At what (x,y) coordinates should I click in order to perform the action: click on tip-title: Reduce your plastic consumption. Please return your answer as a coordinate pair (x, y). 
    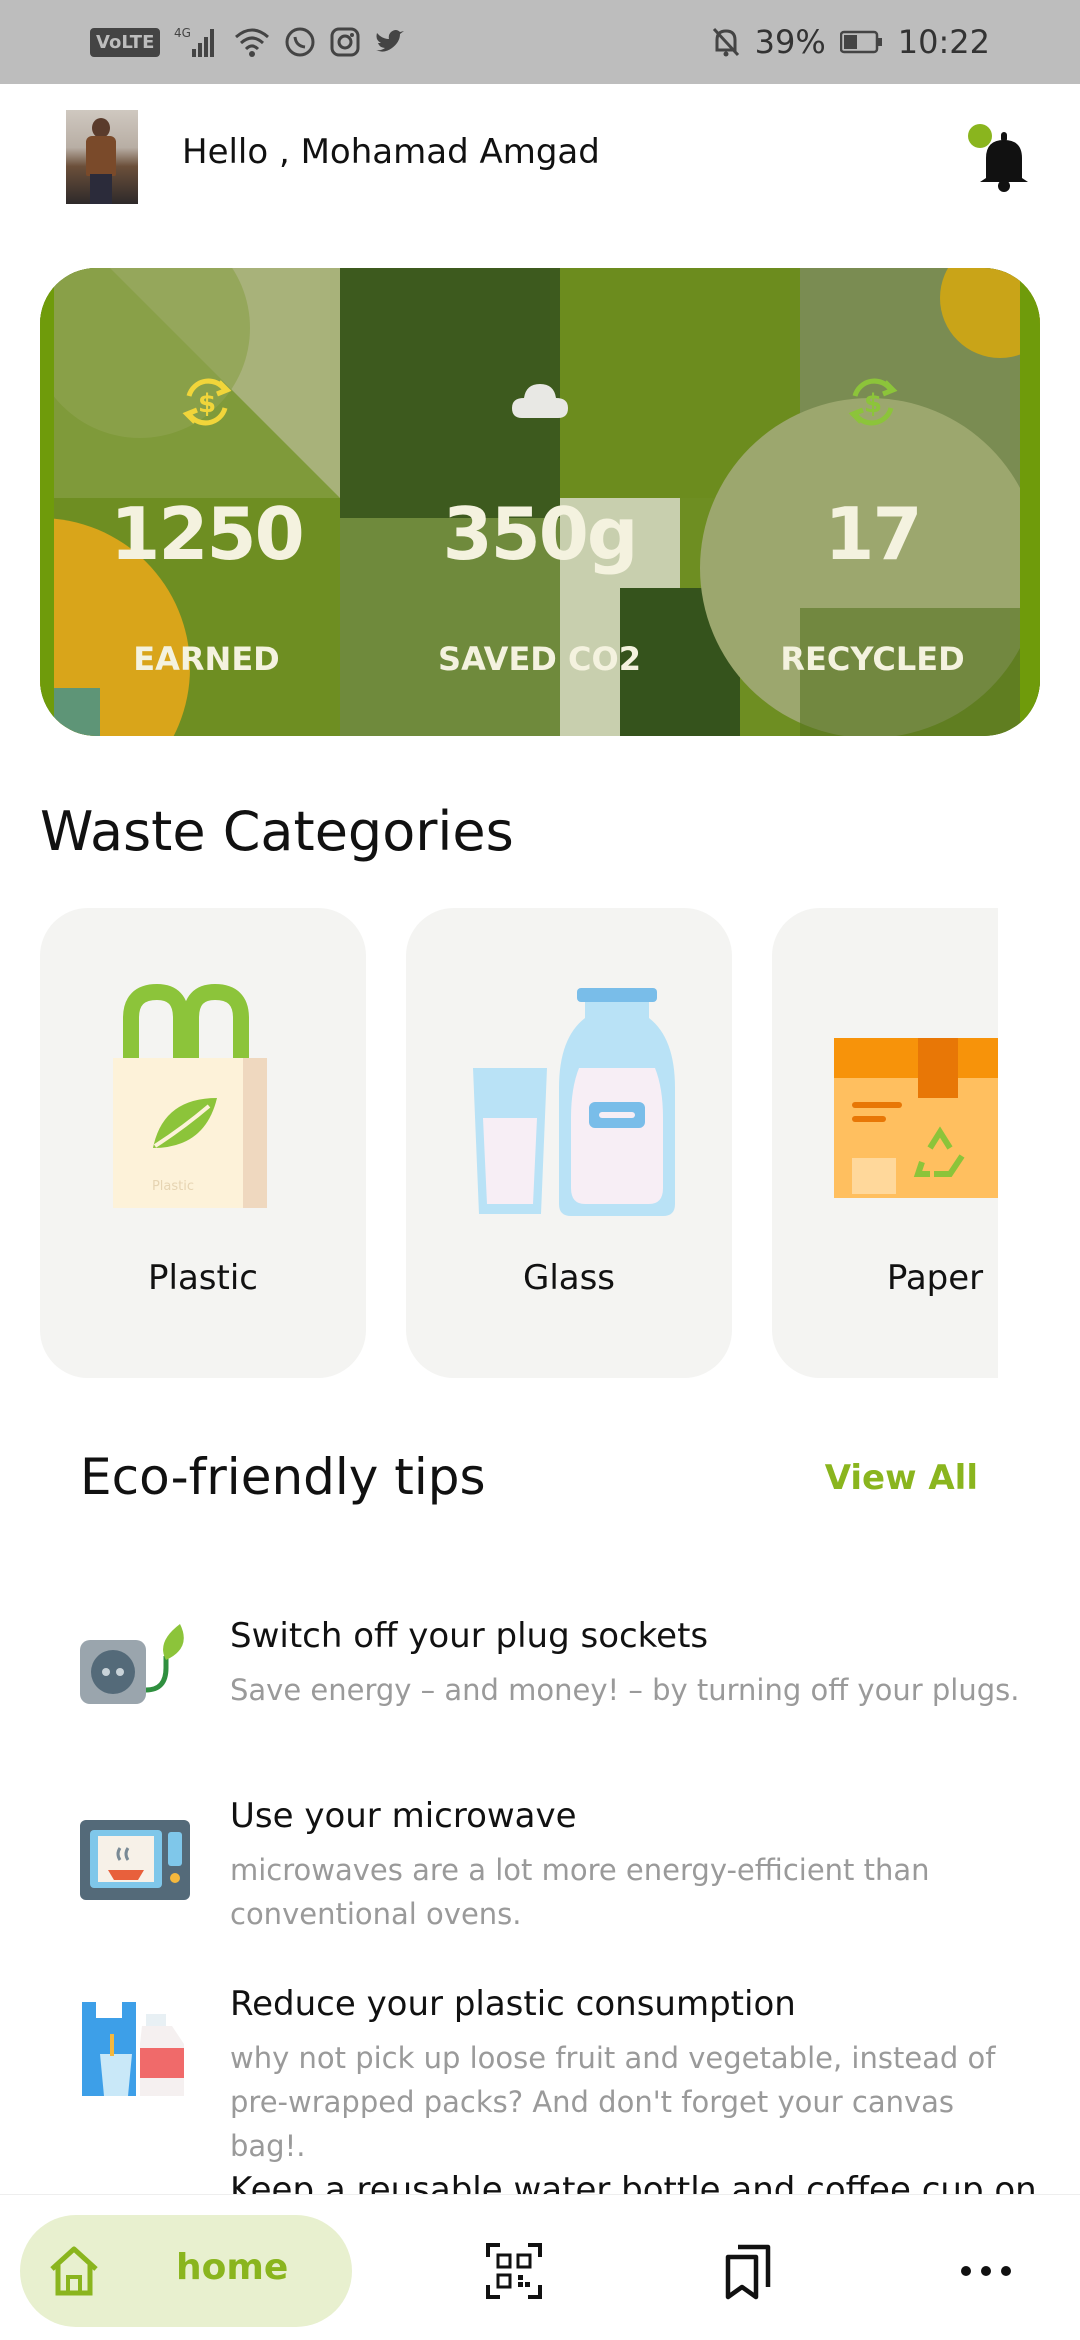
    Looking at the image, I should click on (513, 2004).